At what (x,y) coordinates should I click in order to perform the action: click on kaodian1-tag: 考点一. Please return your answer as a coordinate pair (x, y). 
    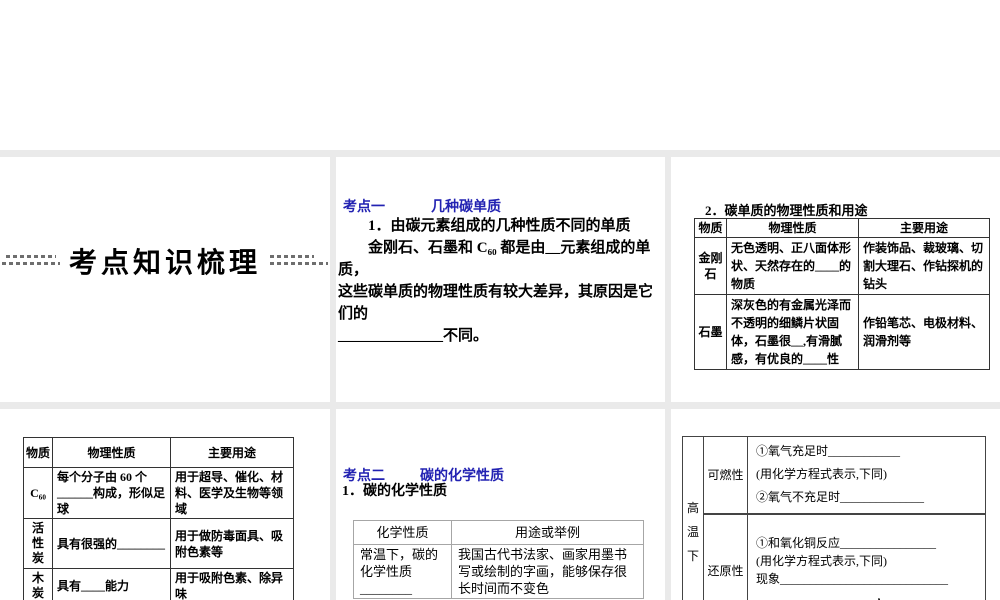
    Looking at the image, I should click on (364, 207).